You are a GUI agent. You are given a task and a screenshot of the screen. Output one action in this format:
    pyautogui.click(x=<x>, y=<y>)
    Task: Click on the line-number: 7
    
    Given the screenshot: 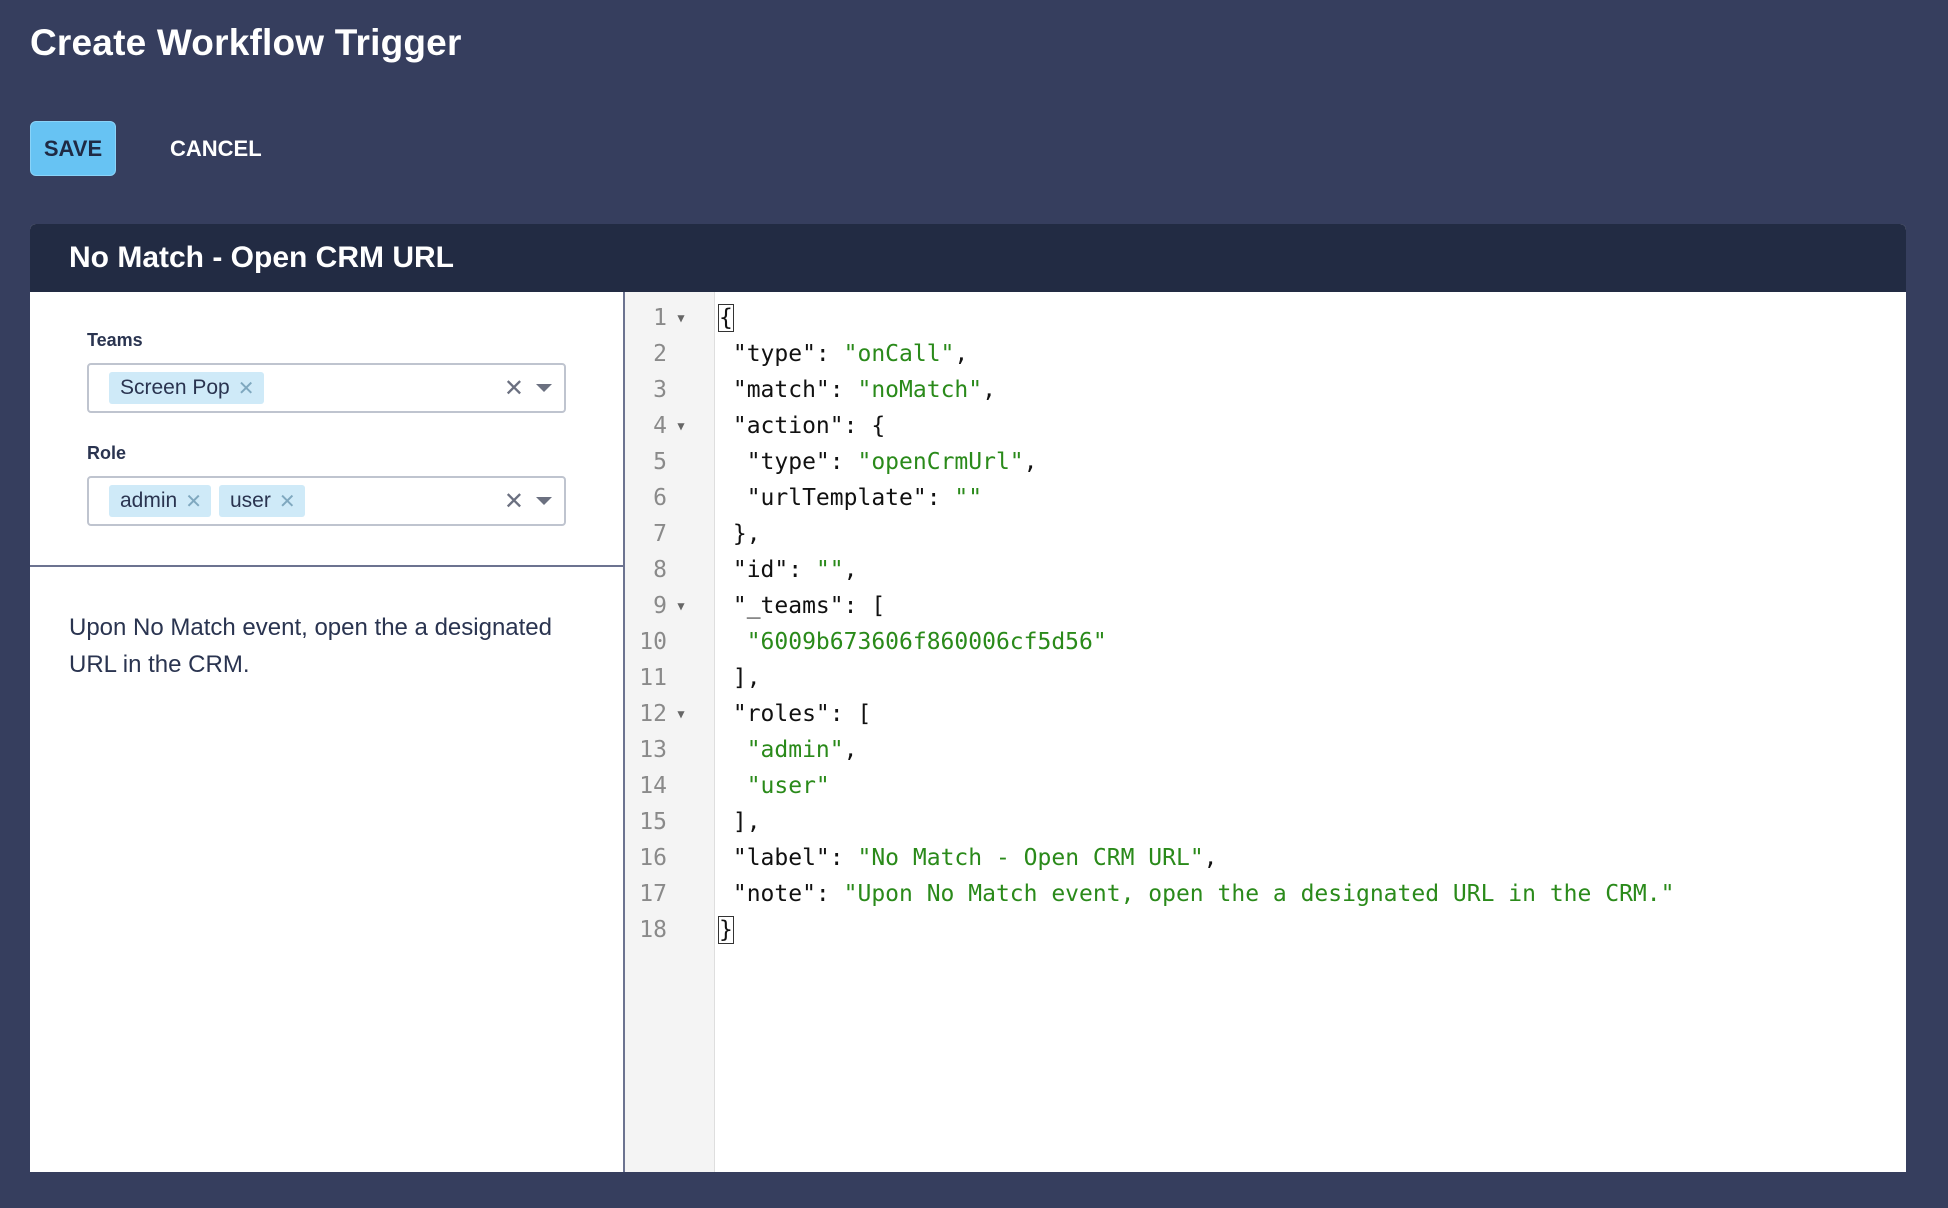 What is the action you would take?
    pyautogui.click(x=669, y=534)
    